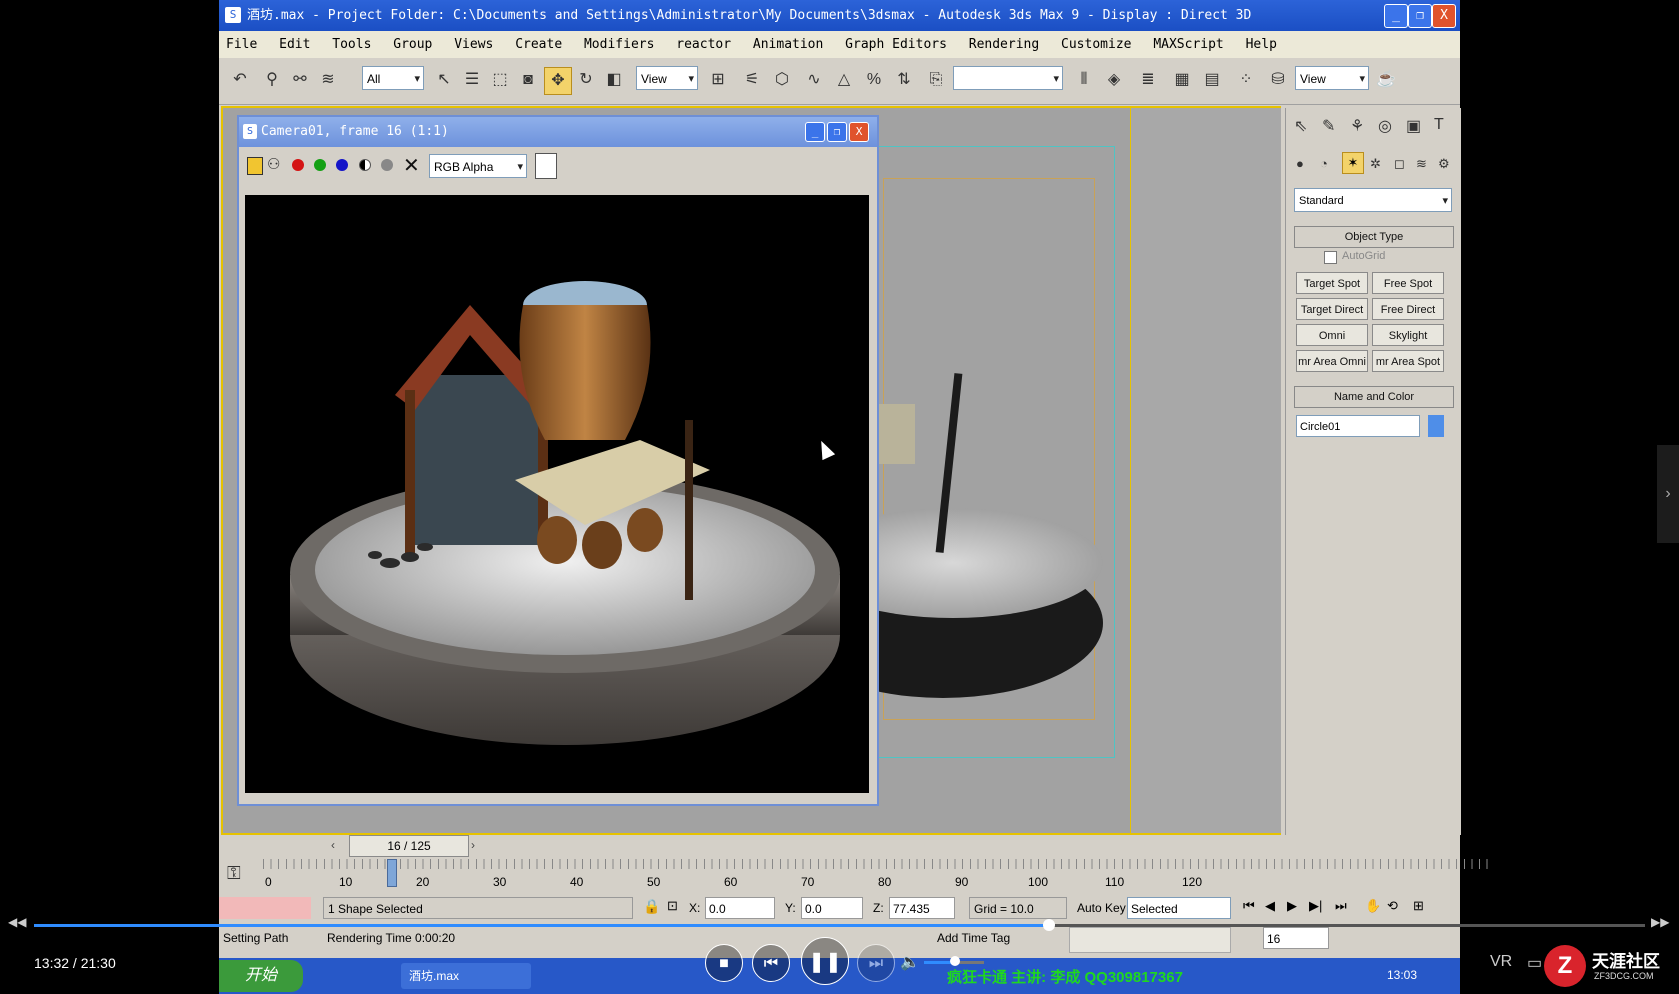 The image size is (1679, 994). What do you see at coordinates (814, 80) in the screenshot?
I see `snap-toggle-icon: ∿` at bounding box center [814, 80].